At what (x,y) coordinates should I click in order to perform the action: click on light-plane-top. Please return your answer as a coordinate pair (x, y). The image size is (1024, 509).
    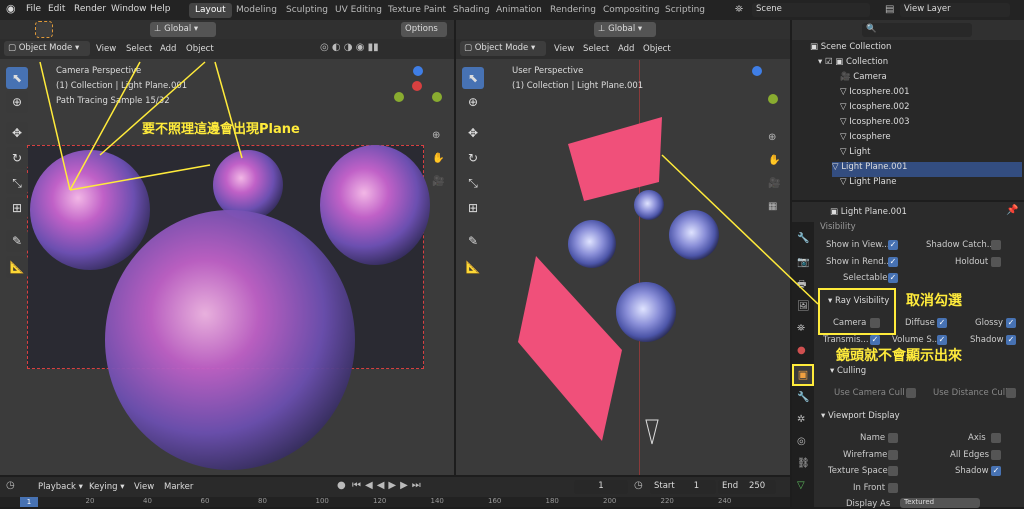
    Looking at the image, I should click on (615, 159).